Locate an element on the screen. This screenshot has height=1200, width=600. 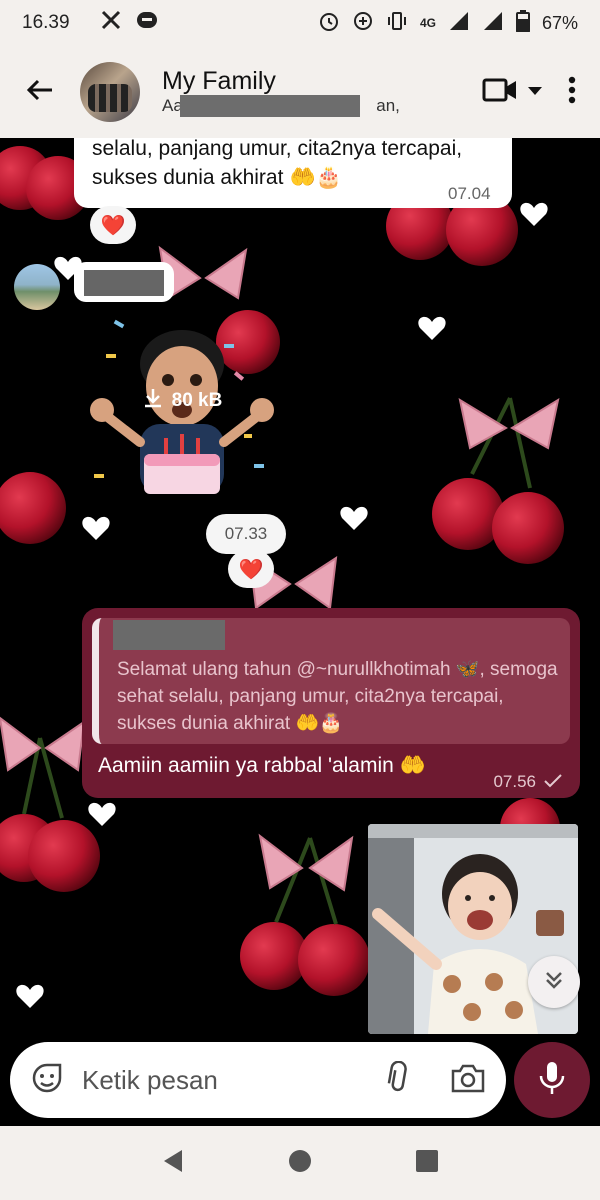
message-composer: Ketik pesan is located at coordinates (258, 1080).